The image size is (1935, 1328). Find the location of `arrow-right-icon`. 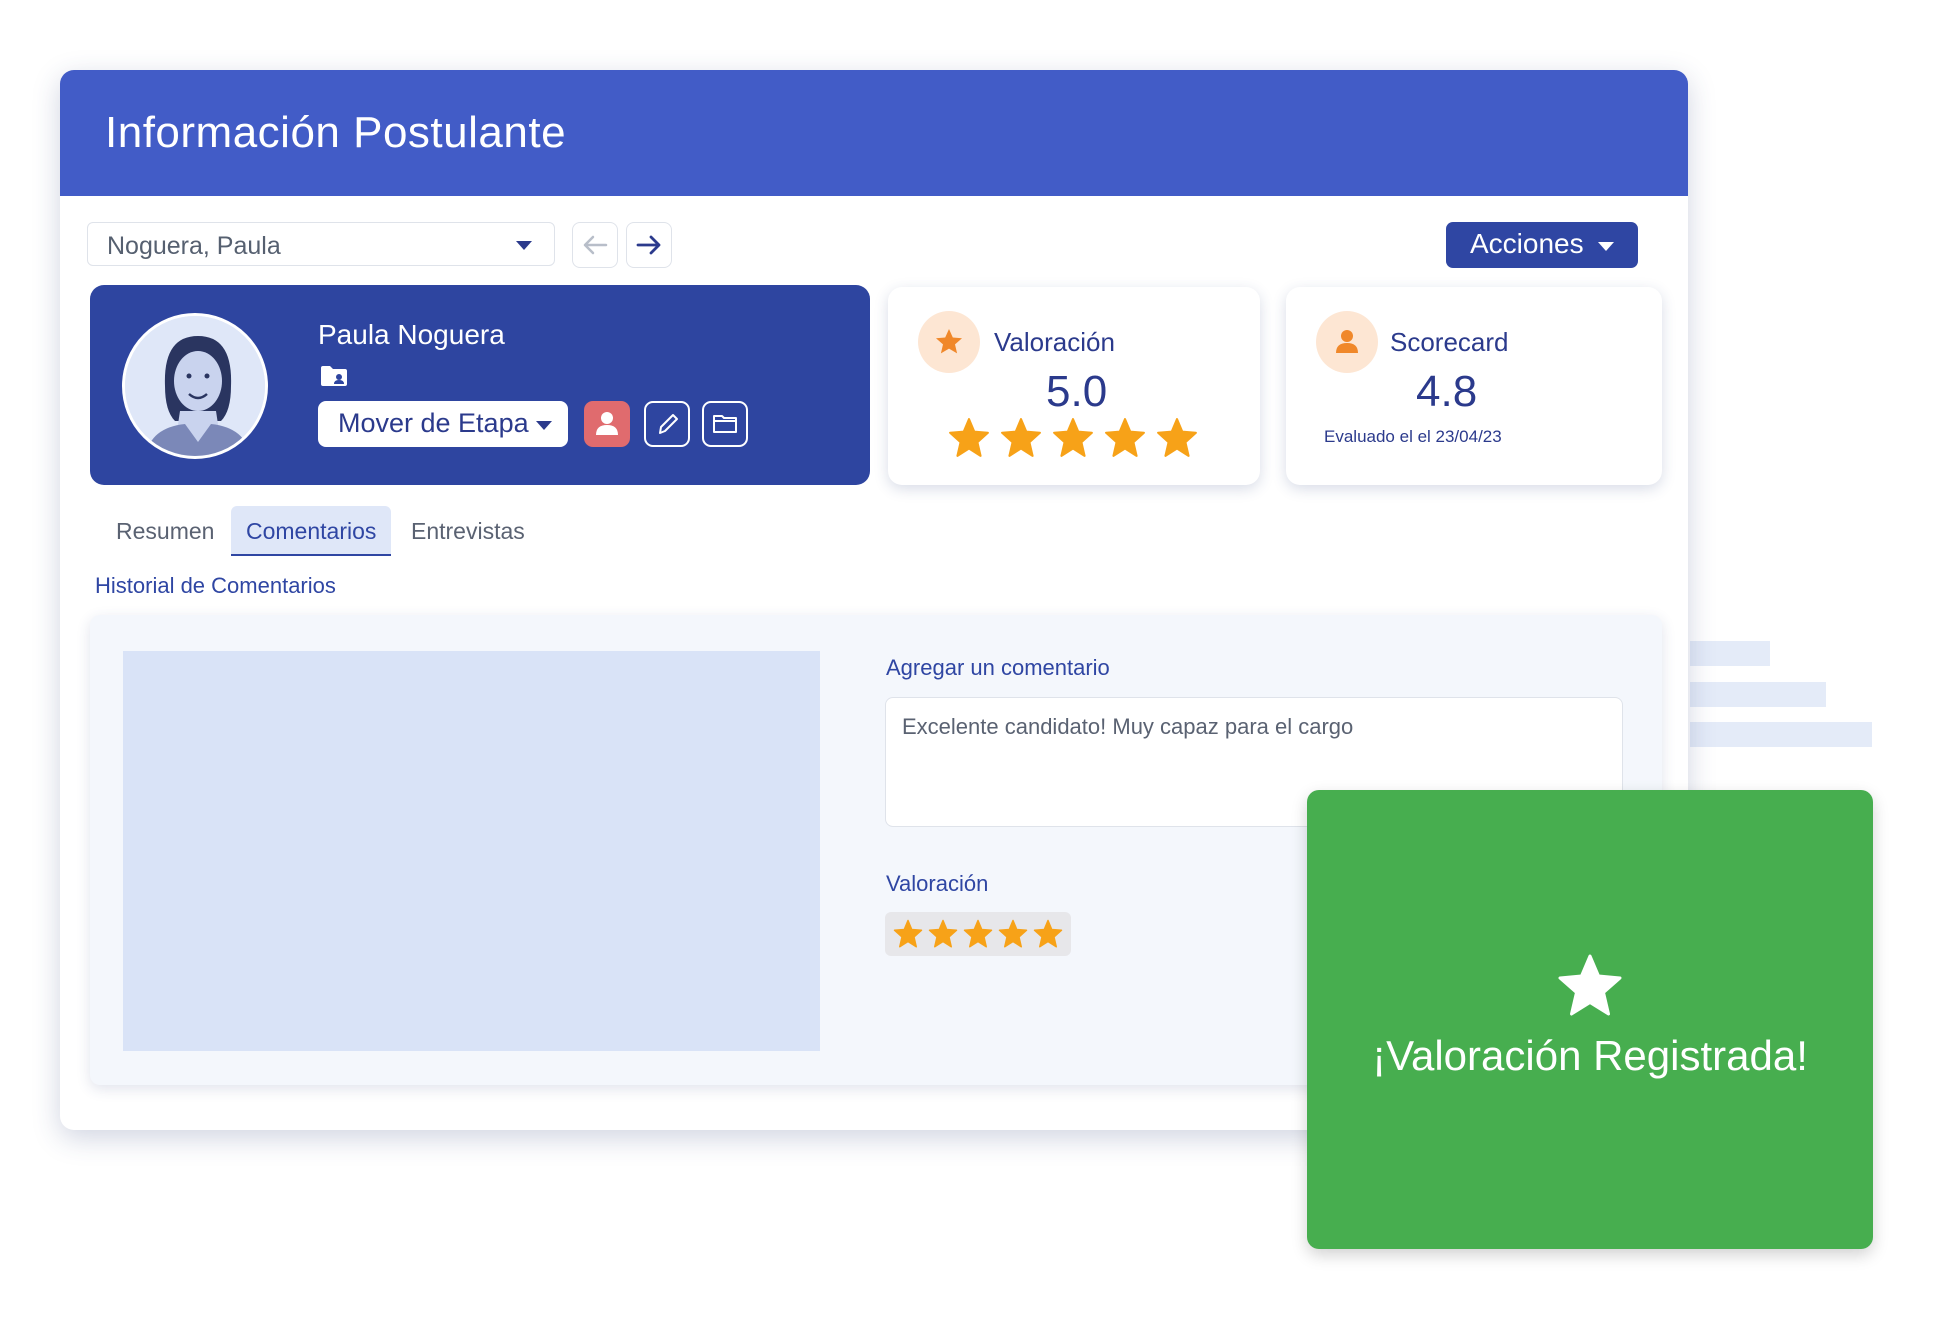

arrow-right-icon is located at coordinates (648, 245).